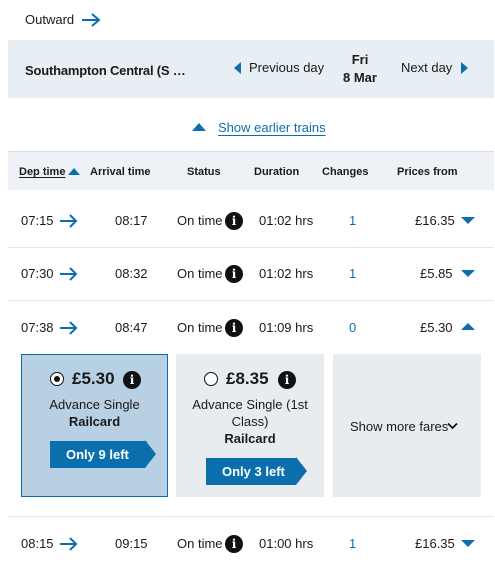 The image size is (495, 576). What do you see at coordinates (250, 413) in the screenshot?
I see `fare-type: Advance Single (1st Class)` at bounding box center [250, 413].